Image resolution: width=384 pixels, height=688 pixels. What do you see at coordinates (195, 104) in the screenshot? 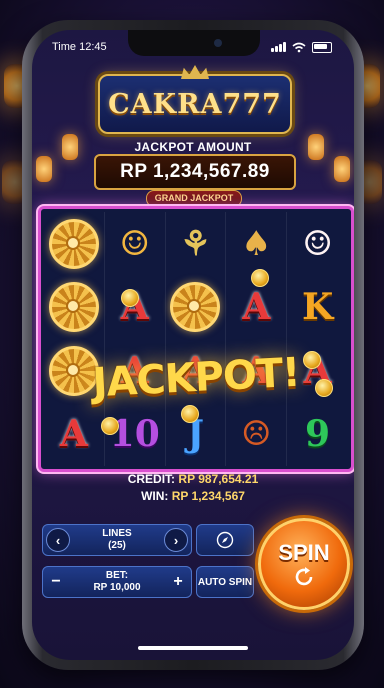
I see `logo-text: CAKRA777` at bounding box center [195, 104].